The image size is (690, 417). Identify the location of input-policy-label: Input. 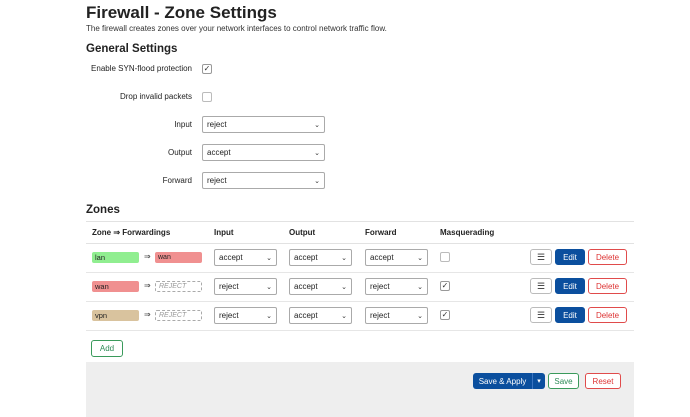
(183, 124).